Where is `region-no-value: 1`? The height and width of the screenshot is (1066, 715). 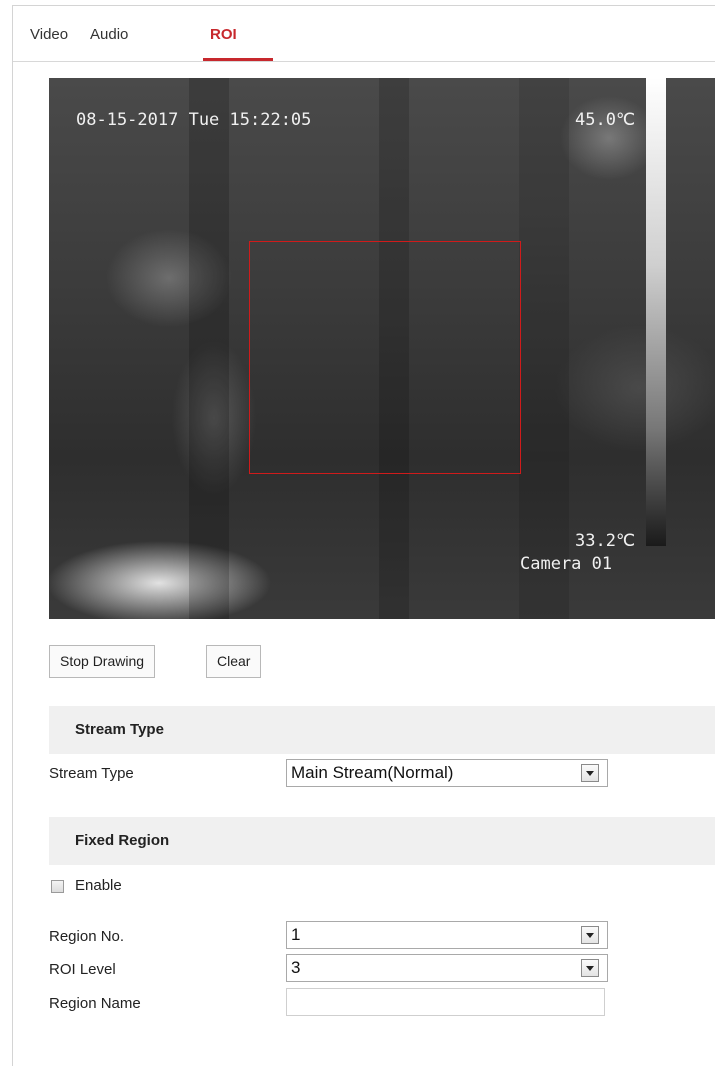
region-no-value: 1 is located at coordinates (296, 934).